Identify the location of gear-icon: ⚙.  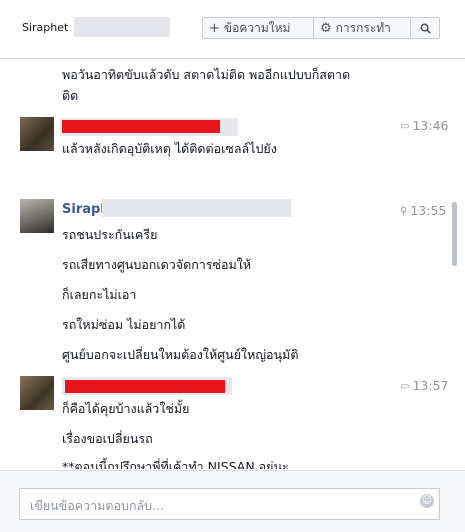
(326, 28).